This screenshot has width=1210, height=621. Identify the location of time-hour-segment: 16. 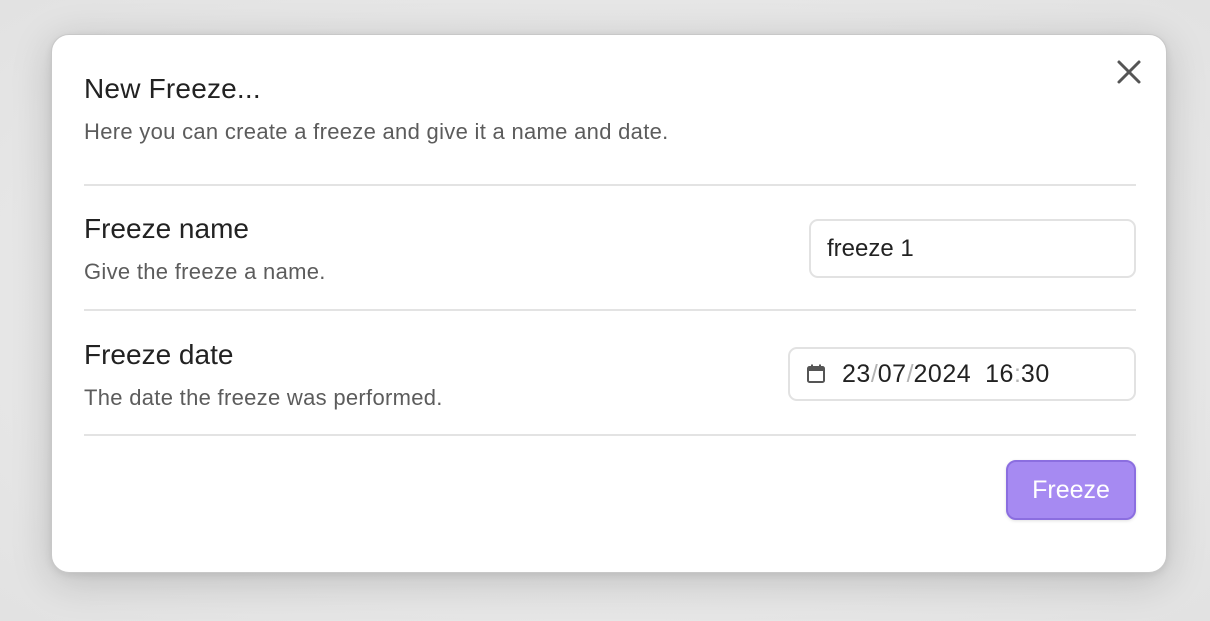
(999, 374).